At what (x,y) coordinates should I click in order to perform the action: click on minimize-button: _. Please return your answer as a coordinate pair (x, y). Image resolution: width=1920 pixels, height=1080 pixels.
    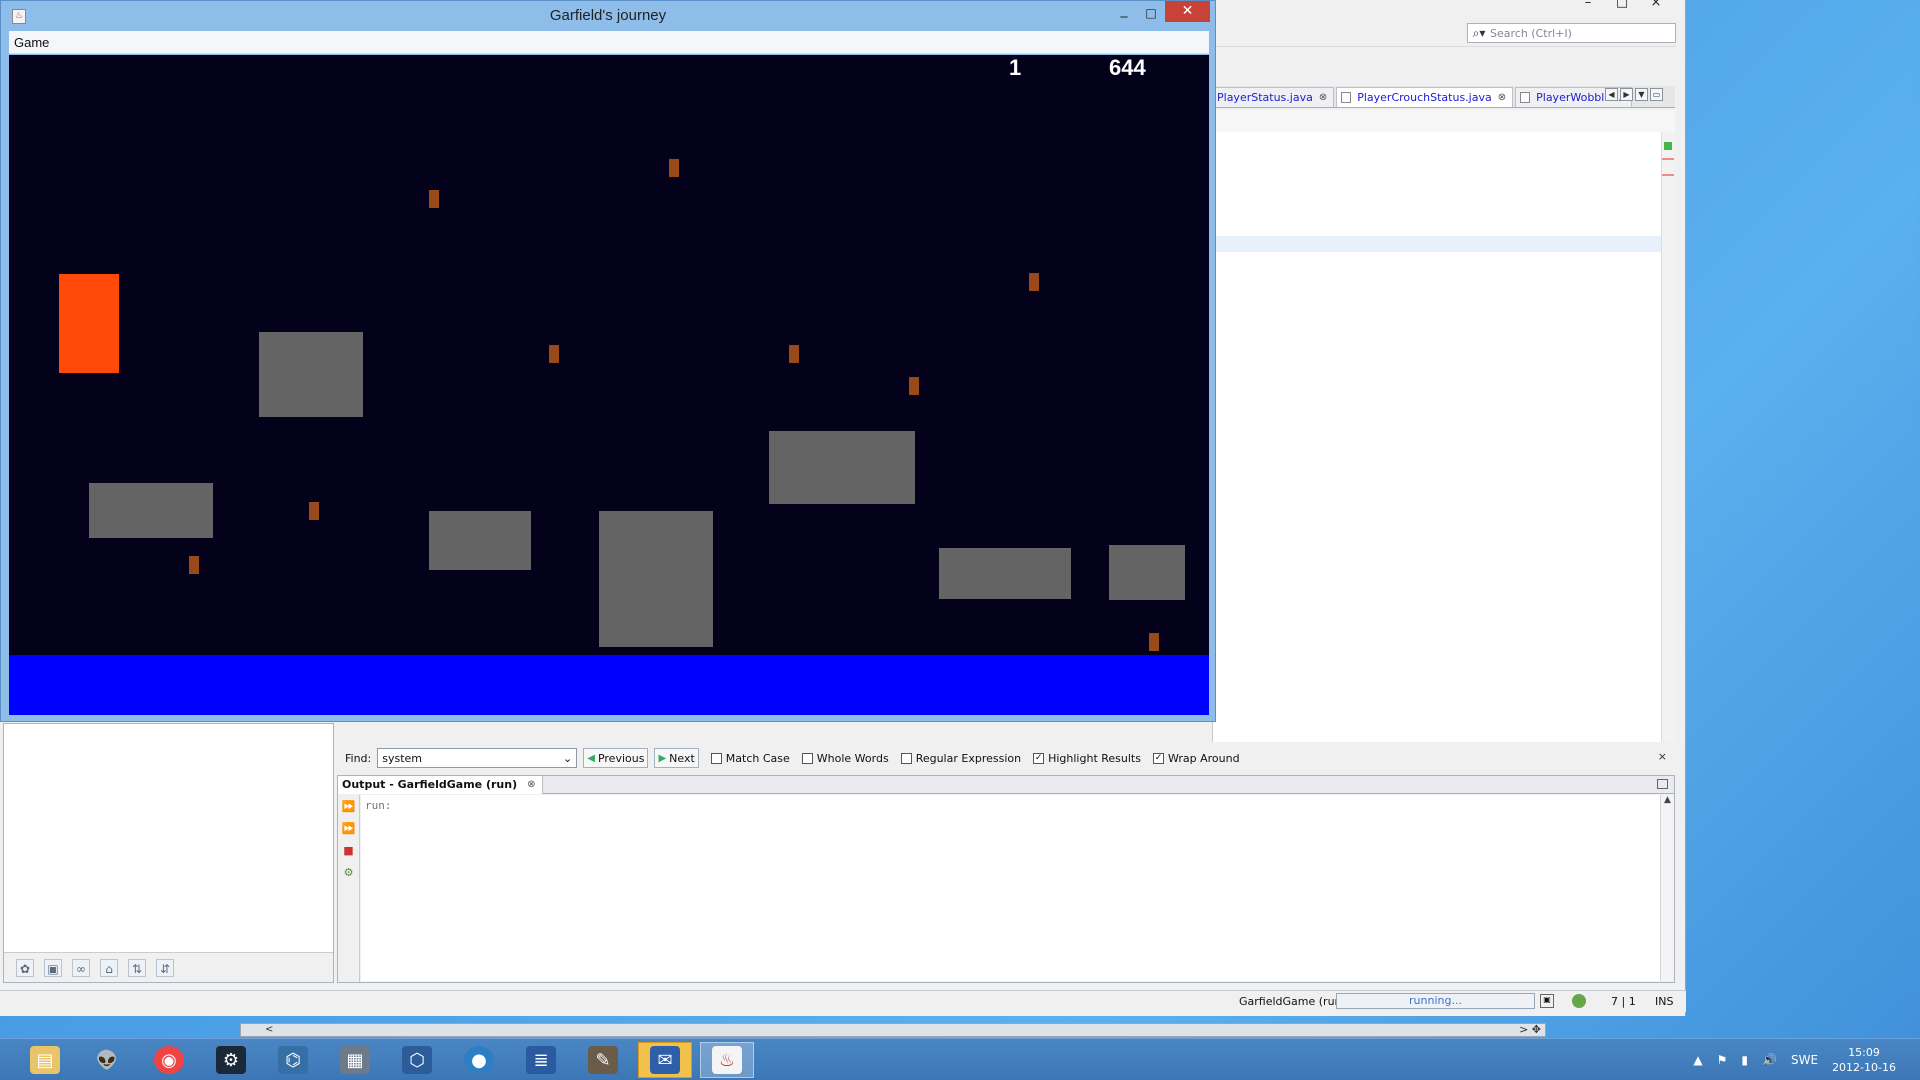
    Looking at the image, I should click on (1124, 13).